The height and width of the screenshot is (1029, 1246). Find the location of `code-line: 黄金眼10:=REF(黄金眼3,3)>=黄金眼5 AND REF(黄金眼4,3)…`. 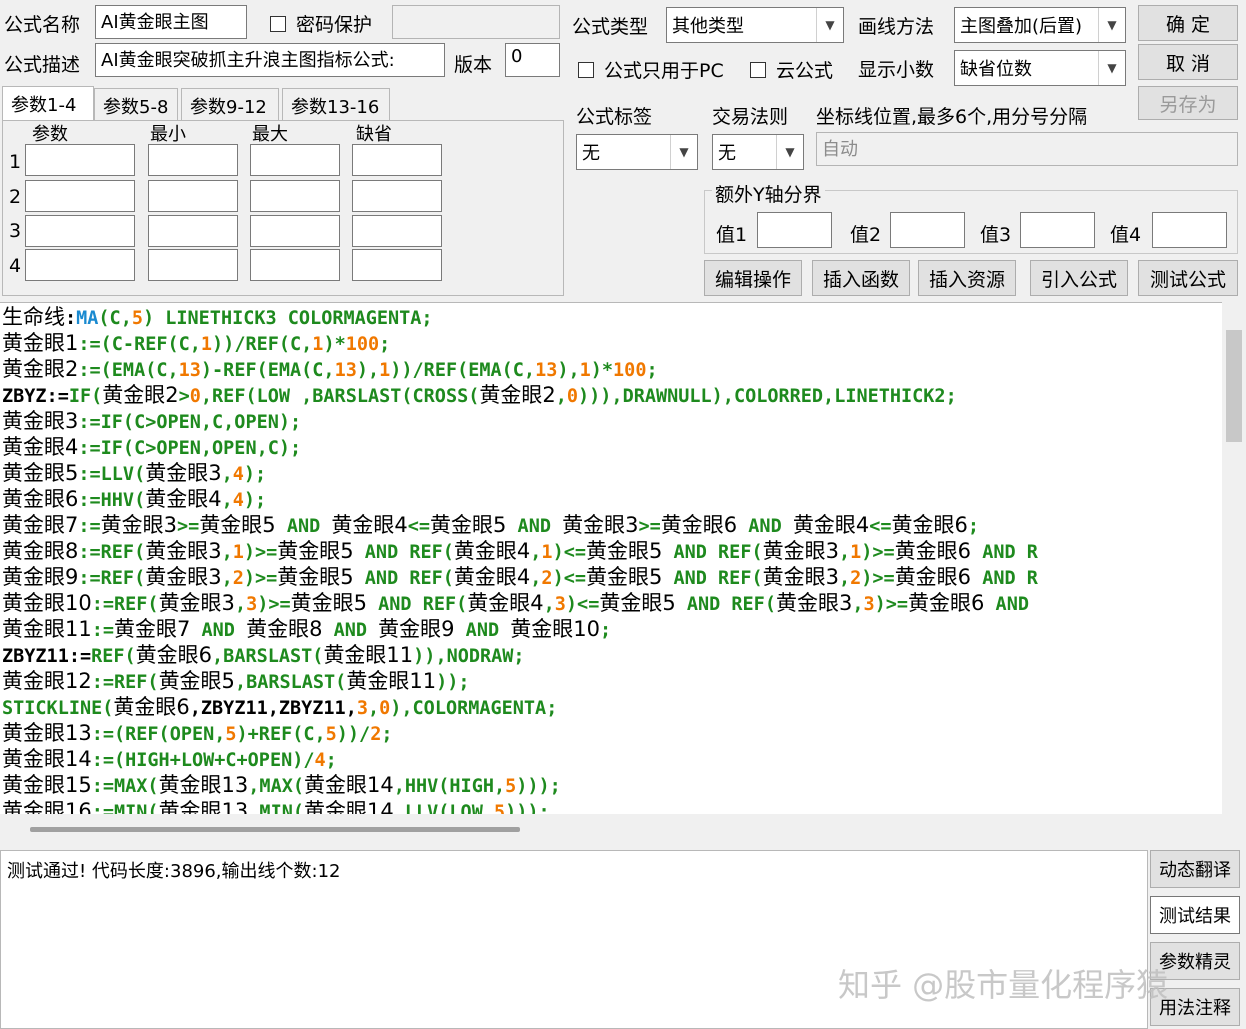

code-line: 黄金眼10:=REF(黄金眼3,3)>=黄金眼5 AND REF(黄金眼4,3)… is located at coordinates (515, 604).